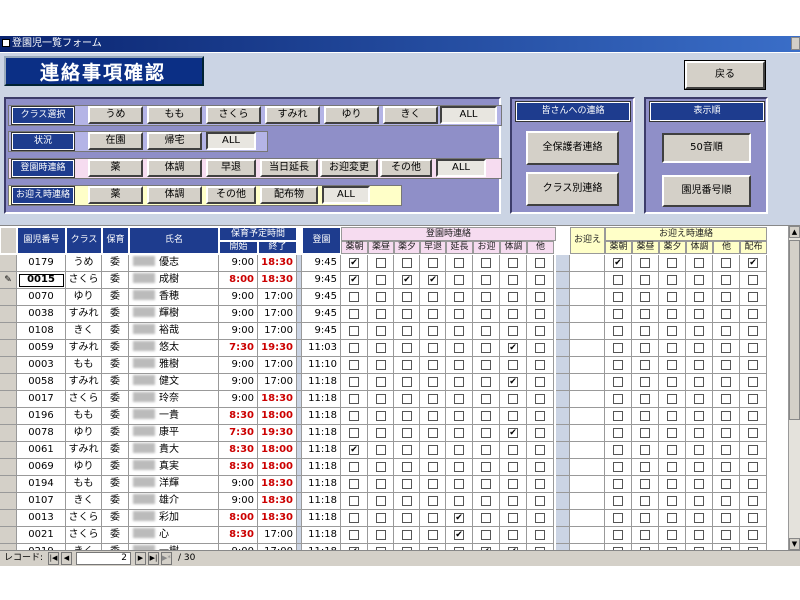  What do you see at coordinates (233, 115) in the screenshot?
I see `filter-class-option: さくら` at bounding box center [233, 115].